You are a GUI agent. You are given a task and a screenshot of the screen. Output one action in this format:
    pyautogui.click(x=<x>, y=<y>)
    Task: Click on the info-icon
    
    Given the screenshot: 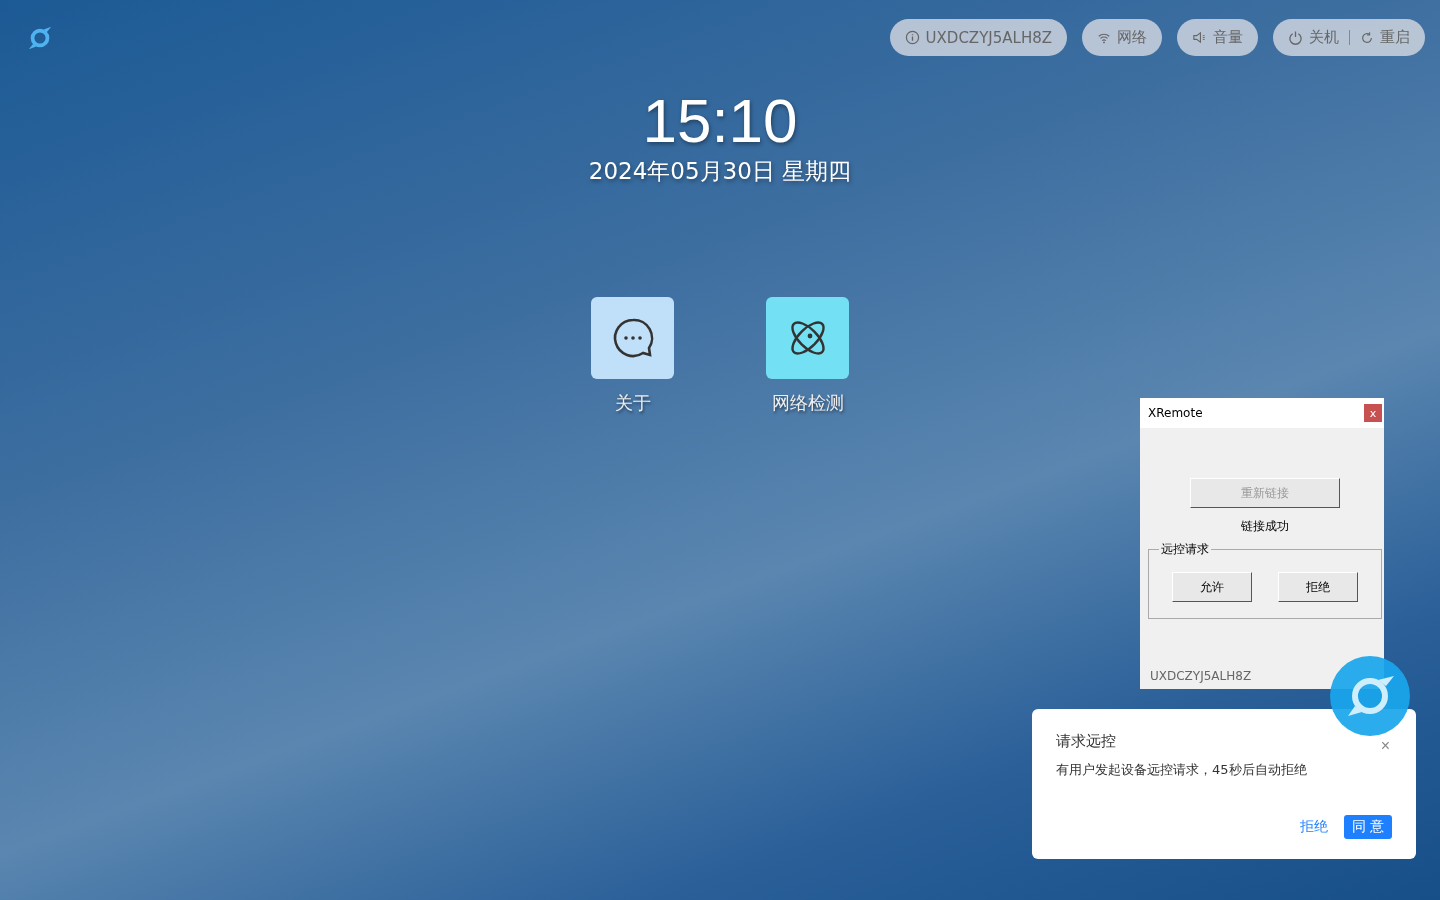 What is the action you would take?
    pyautogui.click(x=912, y=37)
    